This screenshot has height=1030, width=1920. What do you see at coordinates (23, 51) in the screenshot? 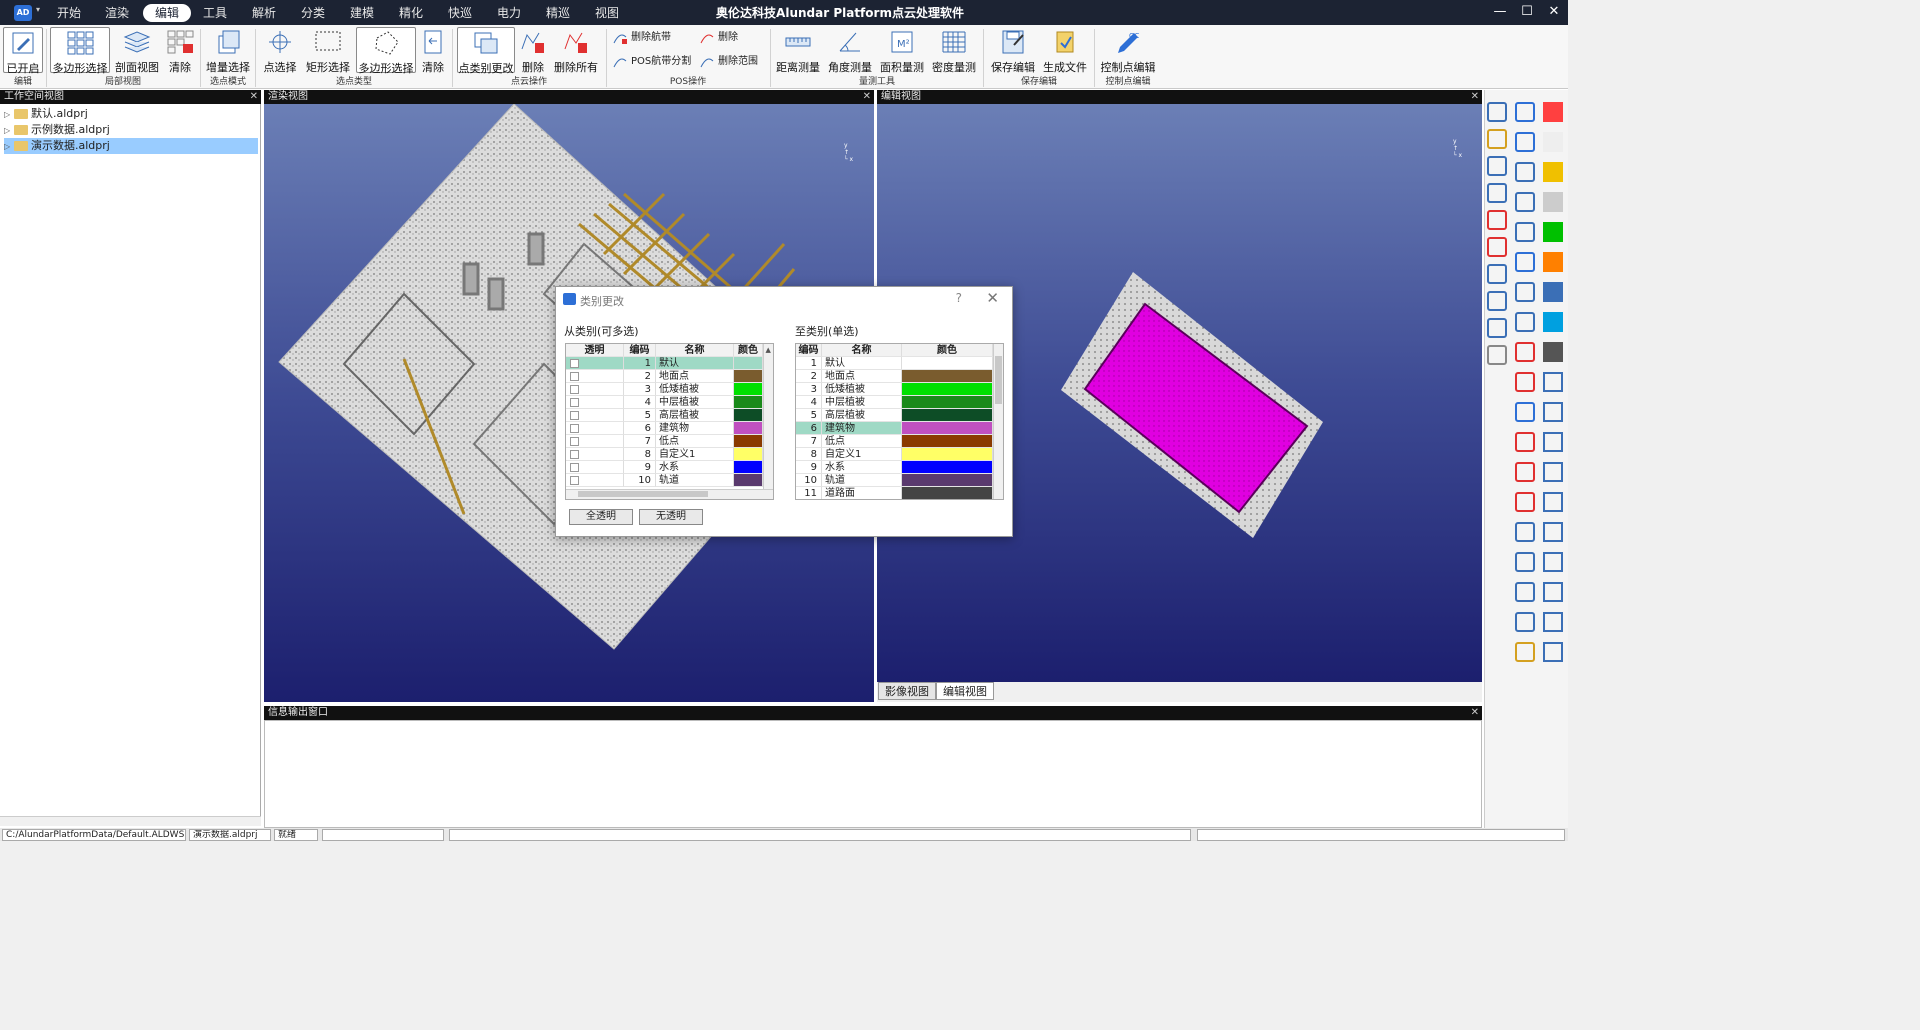
I see `edit-enabled-button: 已开启` at bounding box center [23, 51].